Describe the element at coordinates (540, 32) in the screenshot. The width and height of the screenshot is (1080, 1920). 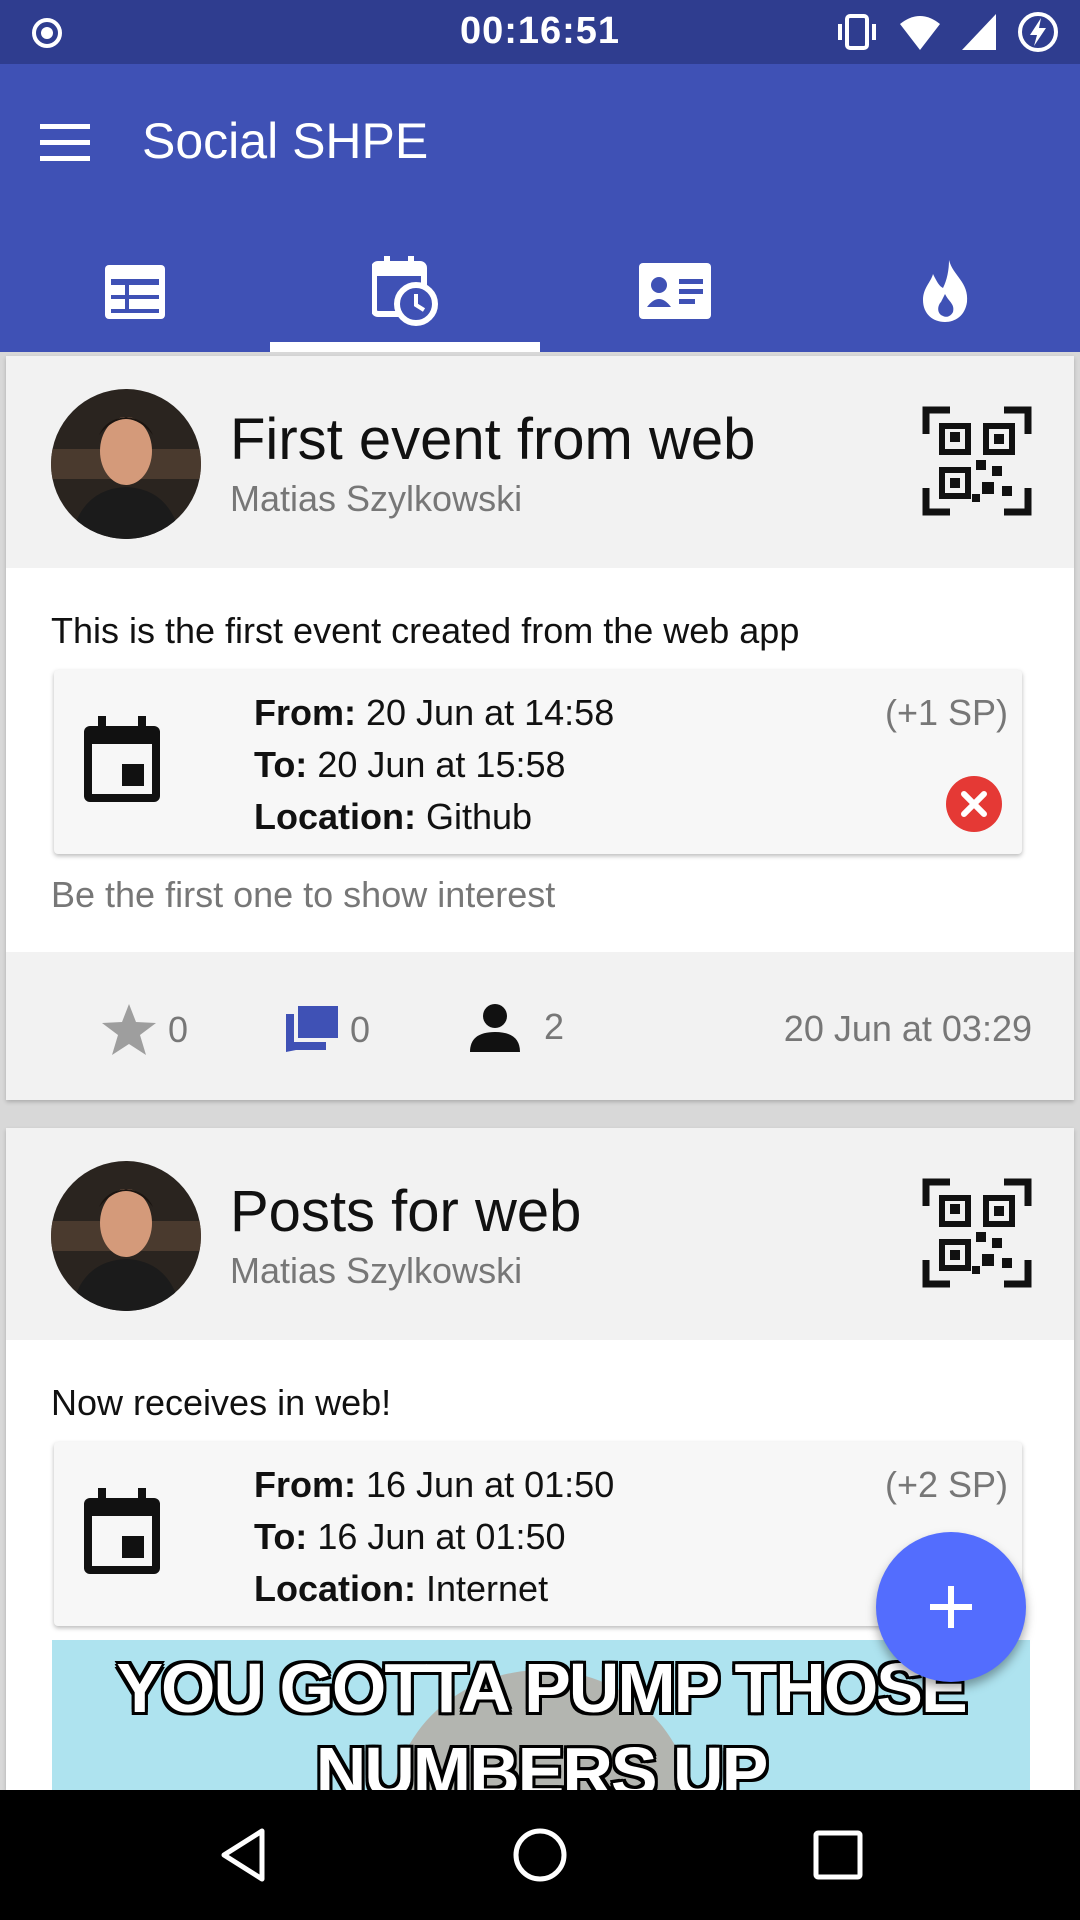
I see `status-bar: 00:16:51` at that location.